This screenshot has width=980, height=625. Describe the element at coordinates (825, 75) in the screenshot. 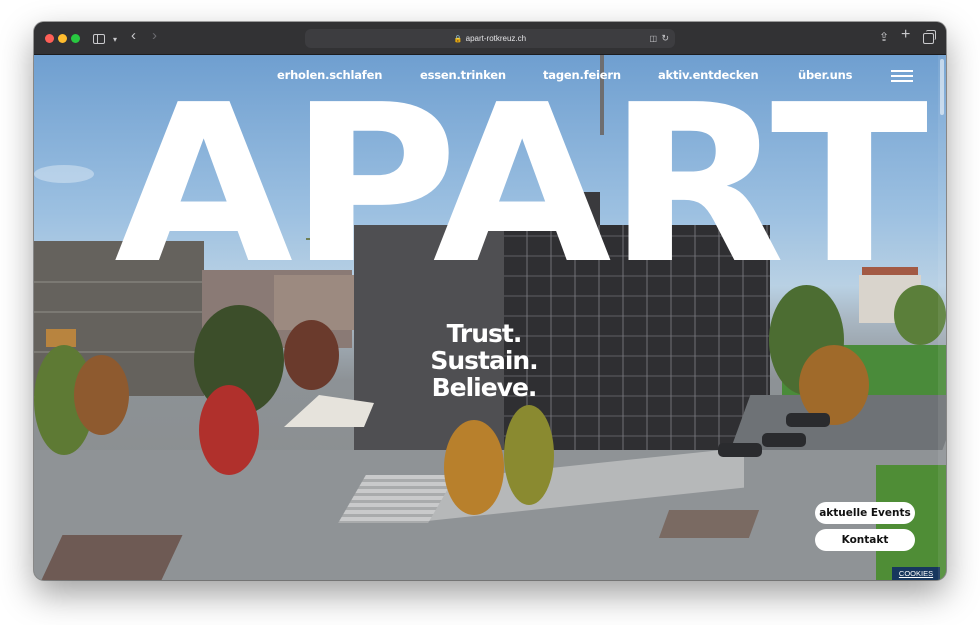

I see `nav-item-ueber-uns: über.uns` at that location.